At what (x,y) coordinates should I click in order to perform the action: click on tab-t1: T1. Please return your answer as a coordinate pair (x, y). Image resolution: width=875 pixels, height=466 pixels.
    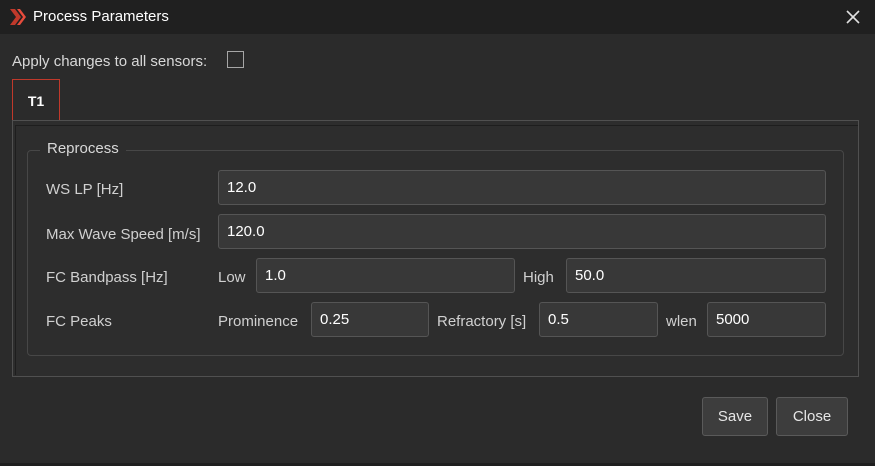
    Looking at the image, I should click on (36, 99).